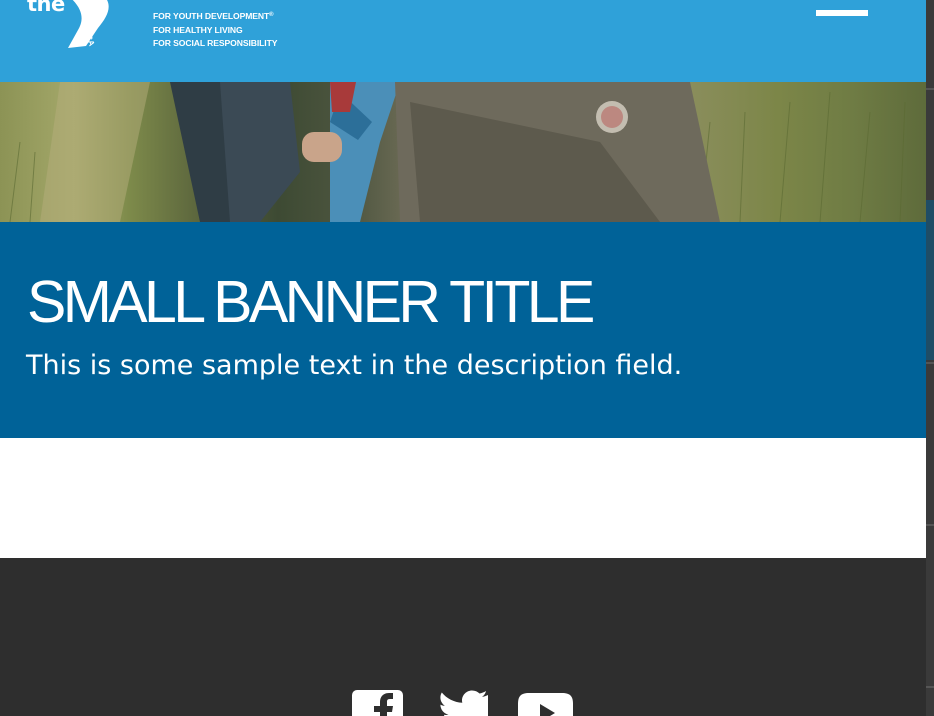  I want to click on strip-highlight, so click(930, 280).